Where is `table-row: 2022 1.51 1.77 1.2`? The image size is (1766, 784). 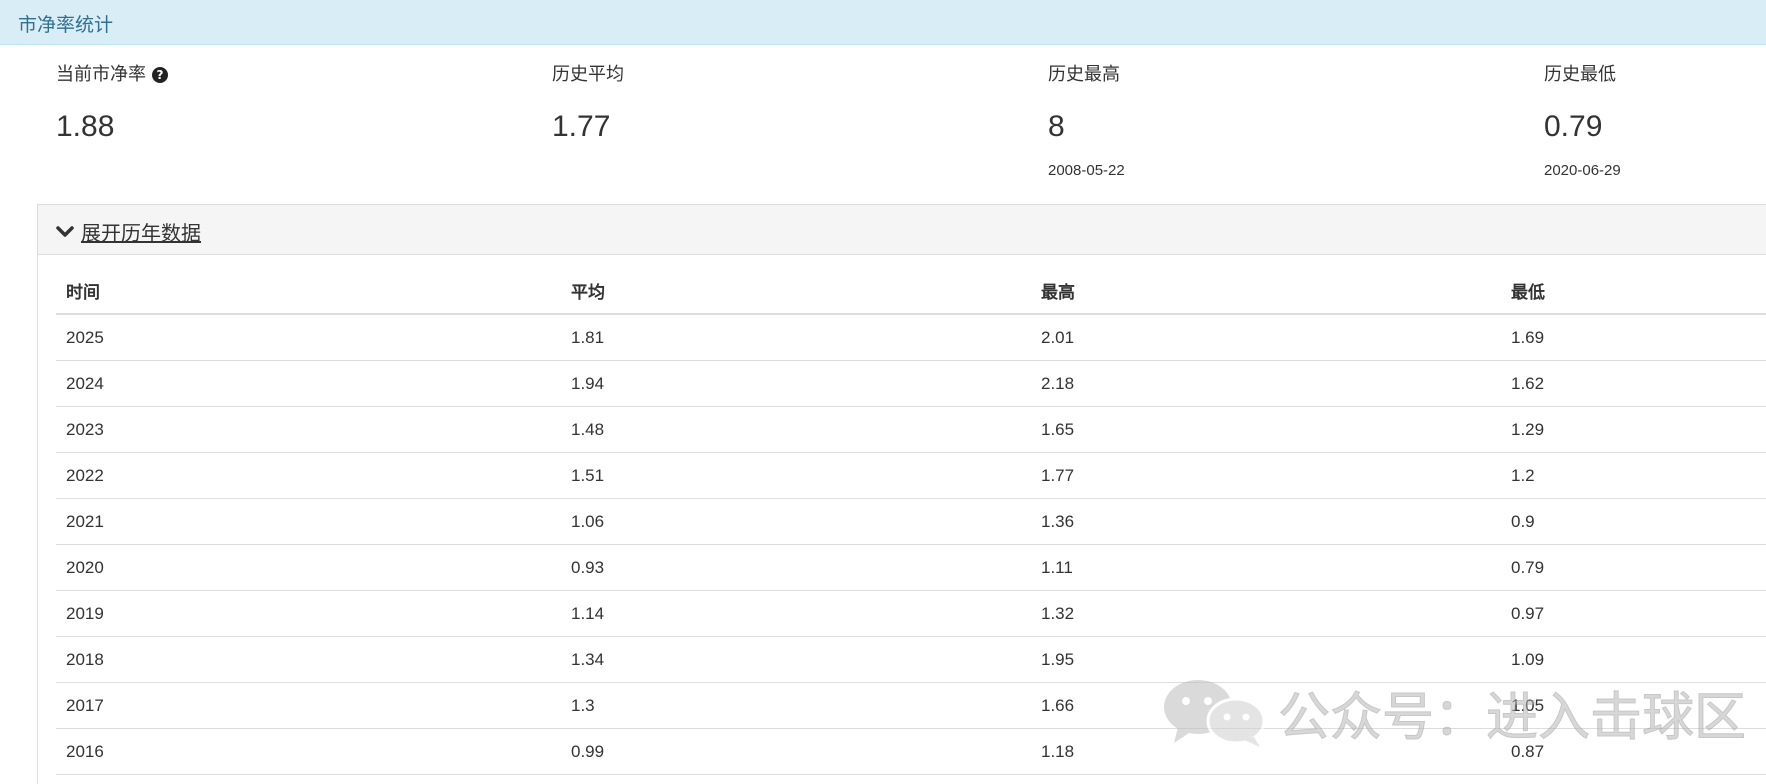 table-row: 2022 1.51 1.77 1.2 is located at coordinates (911, 475).